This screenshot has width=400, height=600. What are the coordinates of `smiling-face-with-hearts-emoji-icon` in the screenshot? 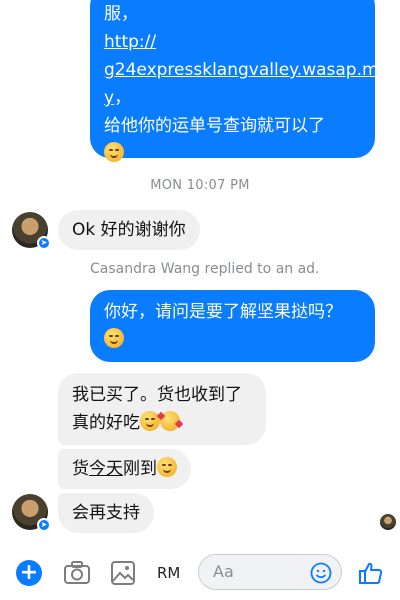 It's located at (170, 421).